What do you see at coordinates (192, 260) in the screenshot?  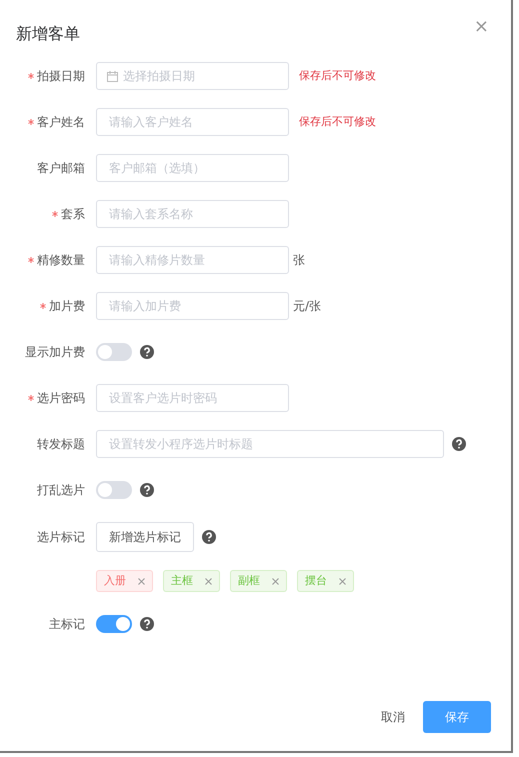 I see `input-field: 请输入精修片数量` at bounding box center [192, 260].